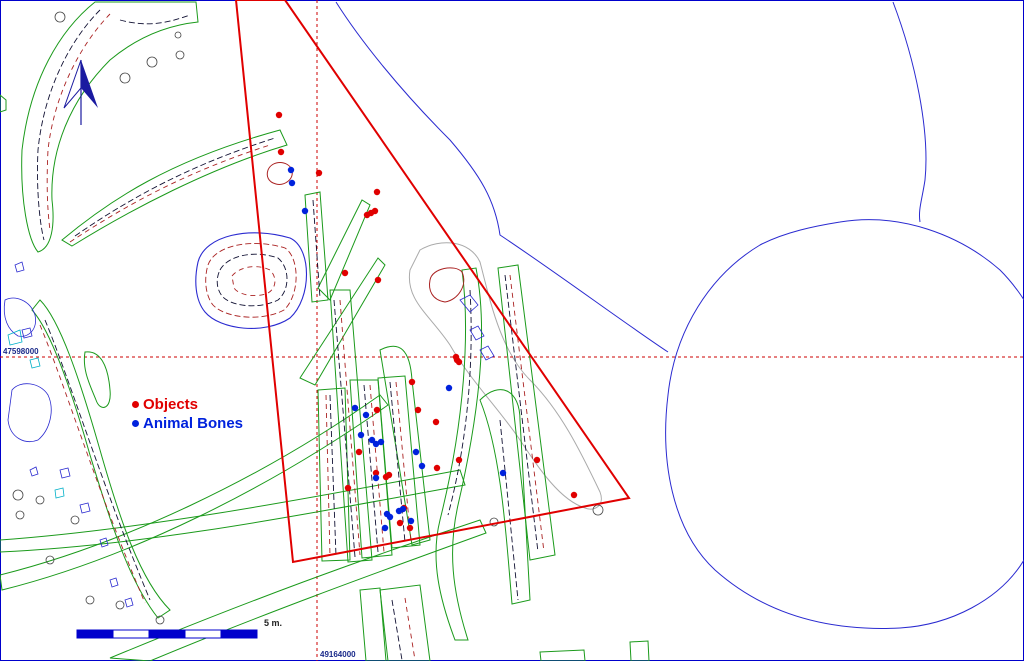 This screenshot has height=661, width=1024. What do you see at coordinates (909, 112) in the screenshot?
I see `pond-upper-outline` at bounding box center [909, 112].